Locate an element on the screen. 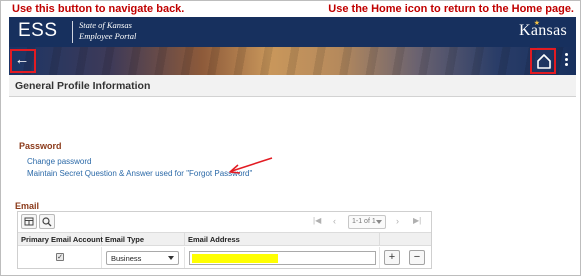 The width and height of the screenshot is (581, 276). kebab-menu-icon is located at coordinates (566, 59).